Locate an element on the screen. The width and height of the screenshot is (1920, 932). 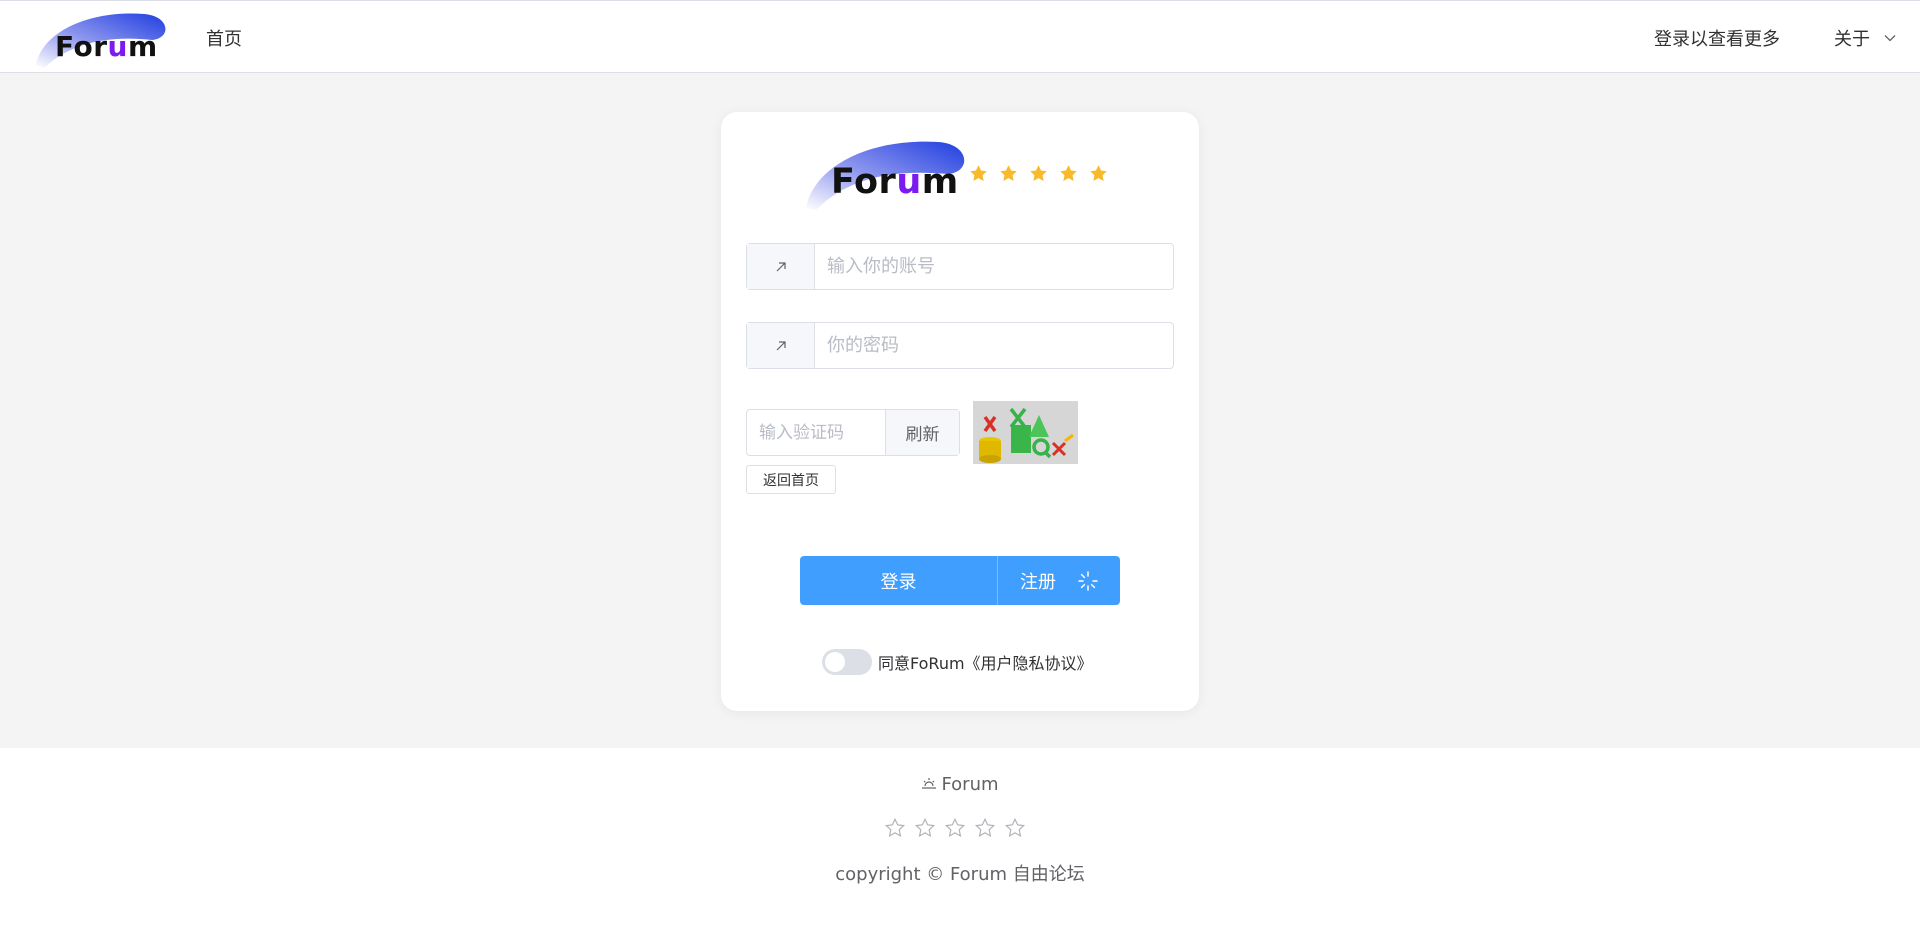
footer-rating-stars is located at coordinates (955, 828).